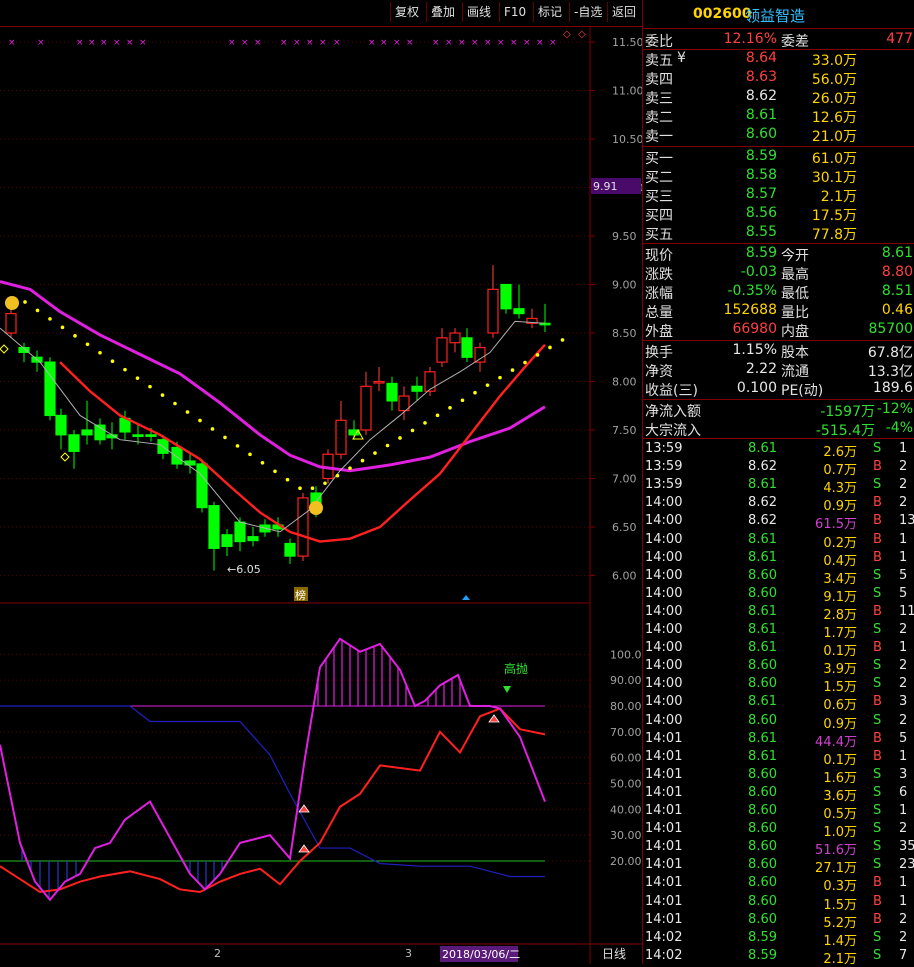 Image resolution: width=914 pixels, height=967 pixels. Describe the element at coordinates (834, 235) in the screenshot. I see `bid-volume: 77.8万` at that location.